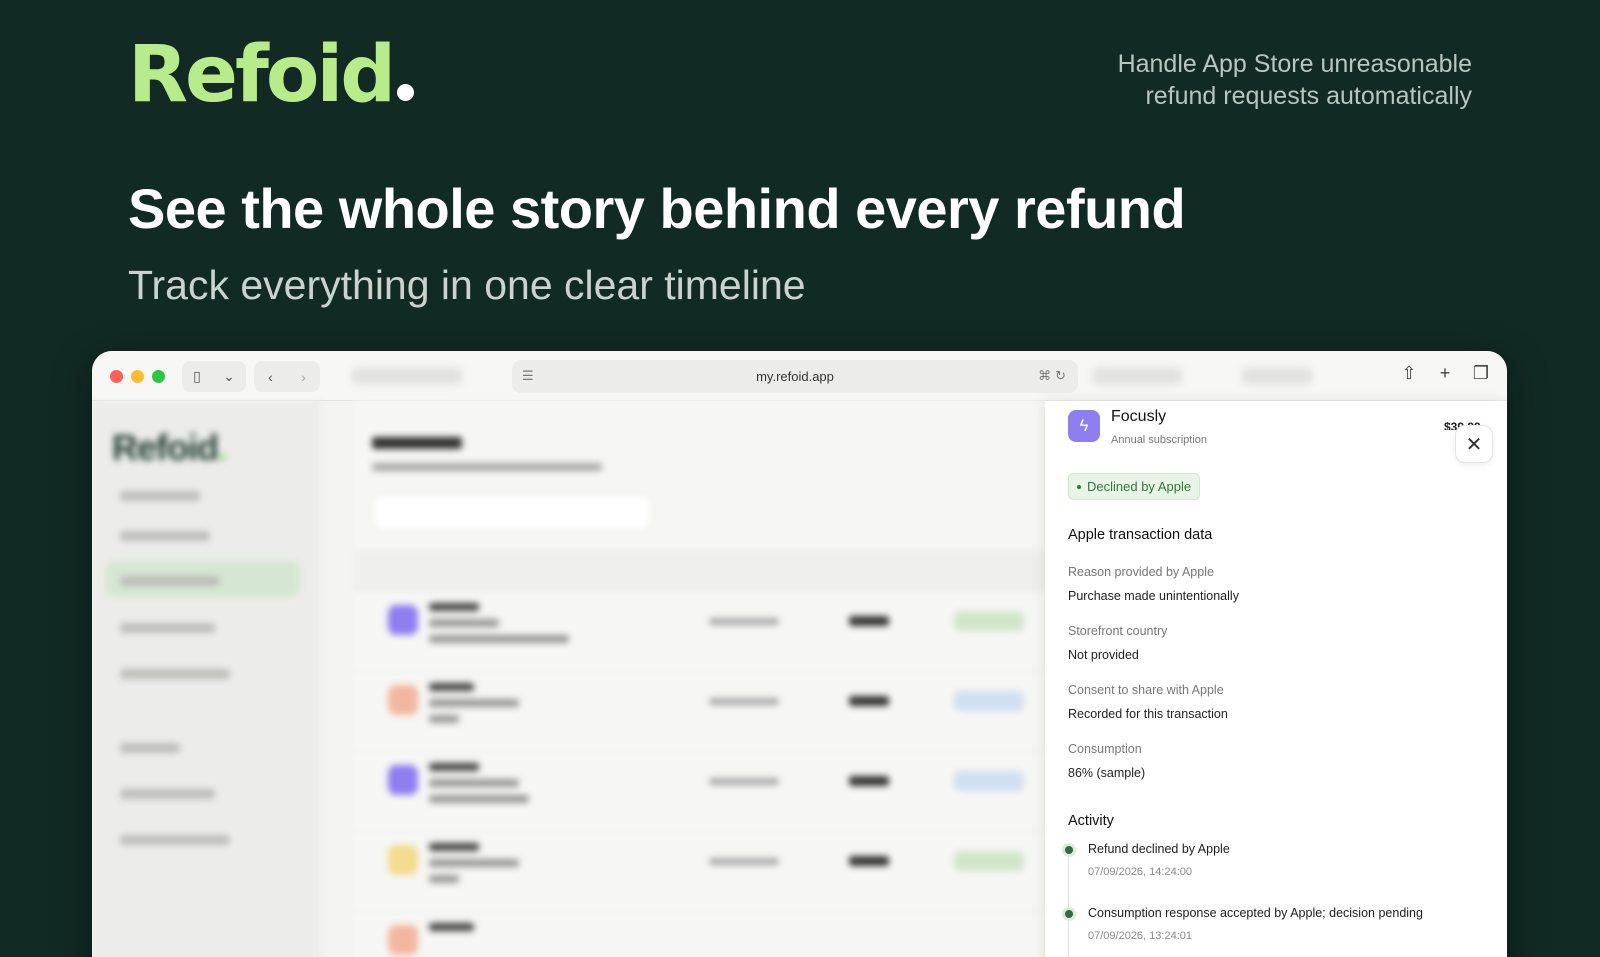 The image size is (1600, 957). What do you see at coordinates (137, 376) in the screenshot?
I see `minimize-window-button` at bounding box center [137, 376].